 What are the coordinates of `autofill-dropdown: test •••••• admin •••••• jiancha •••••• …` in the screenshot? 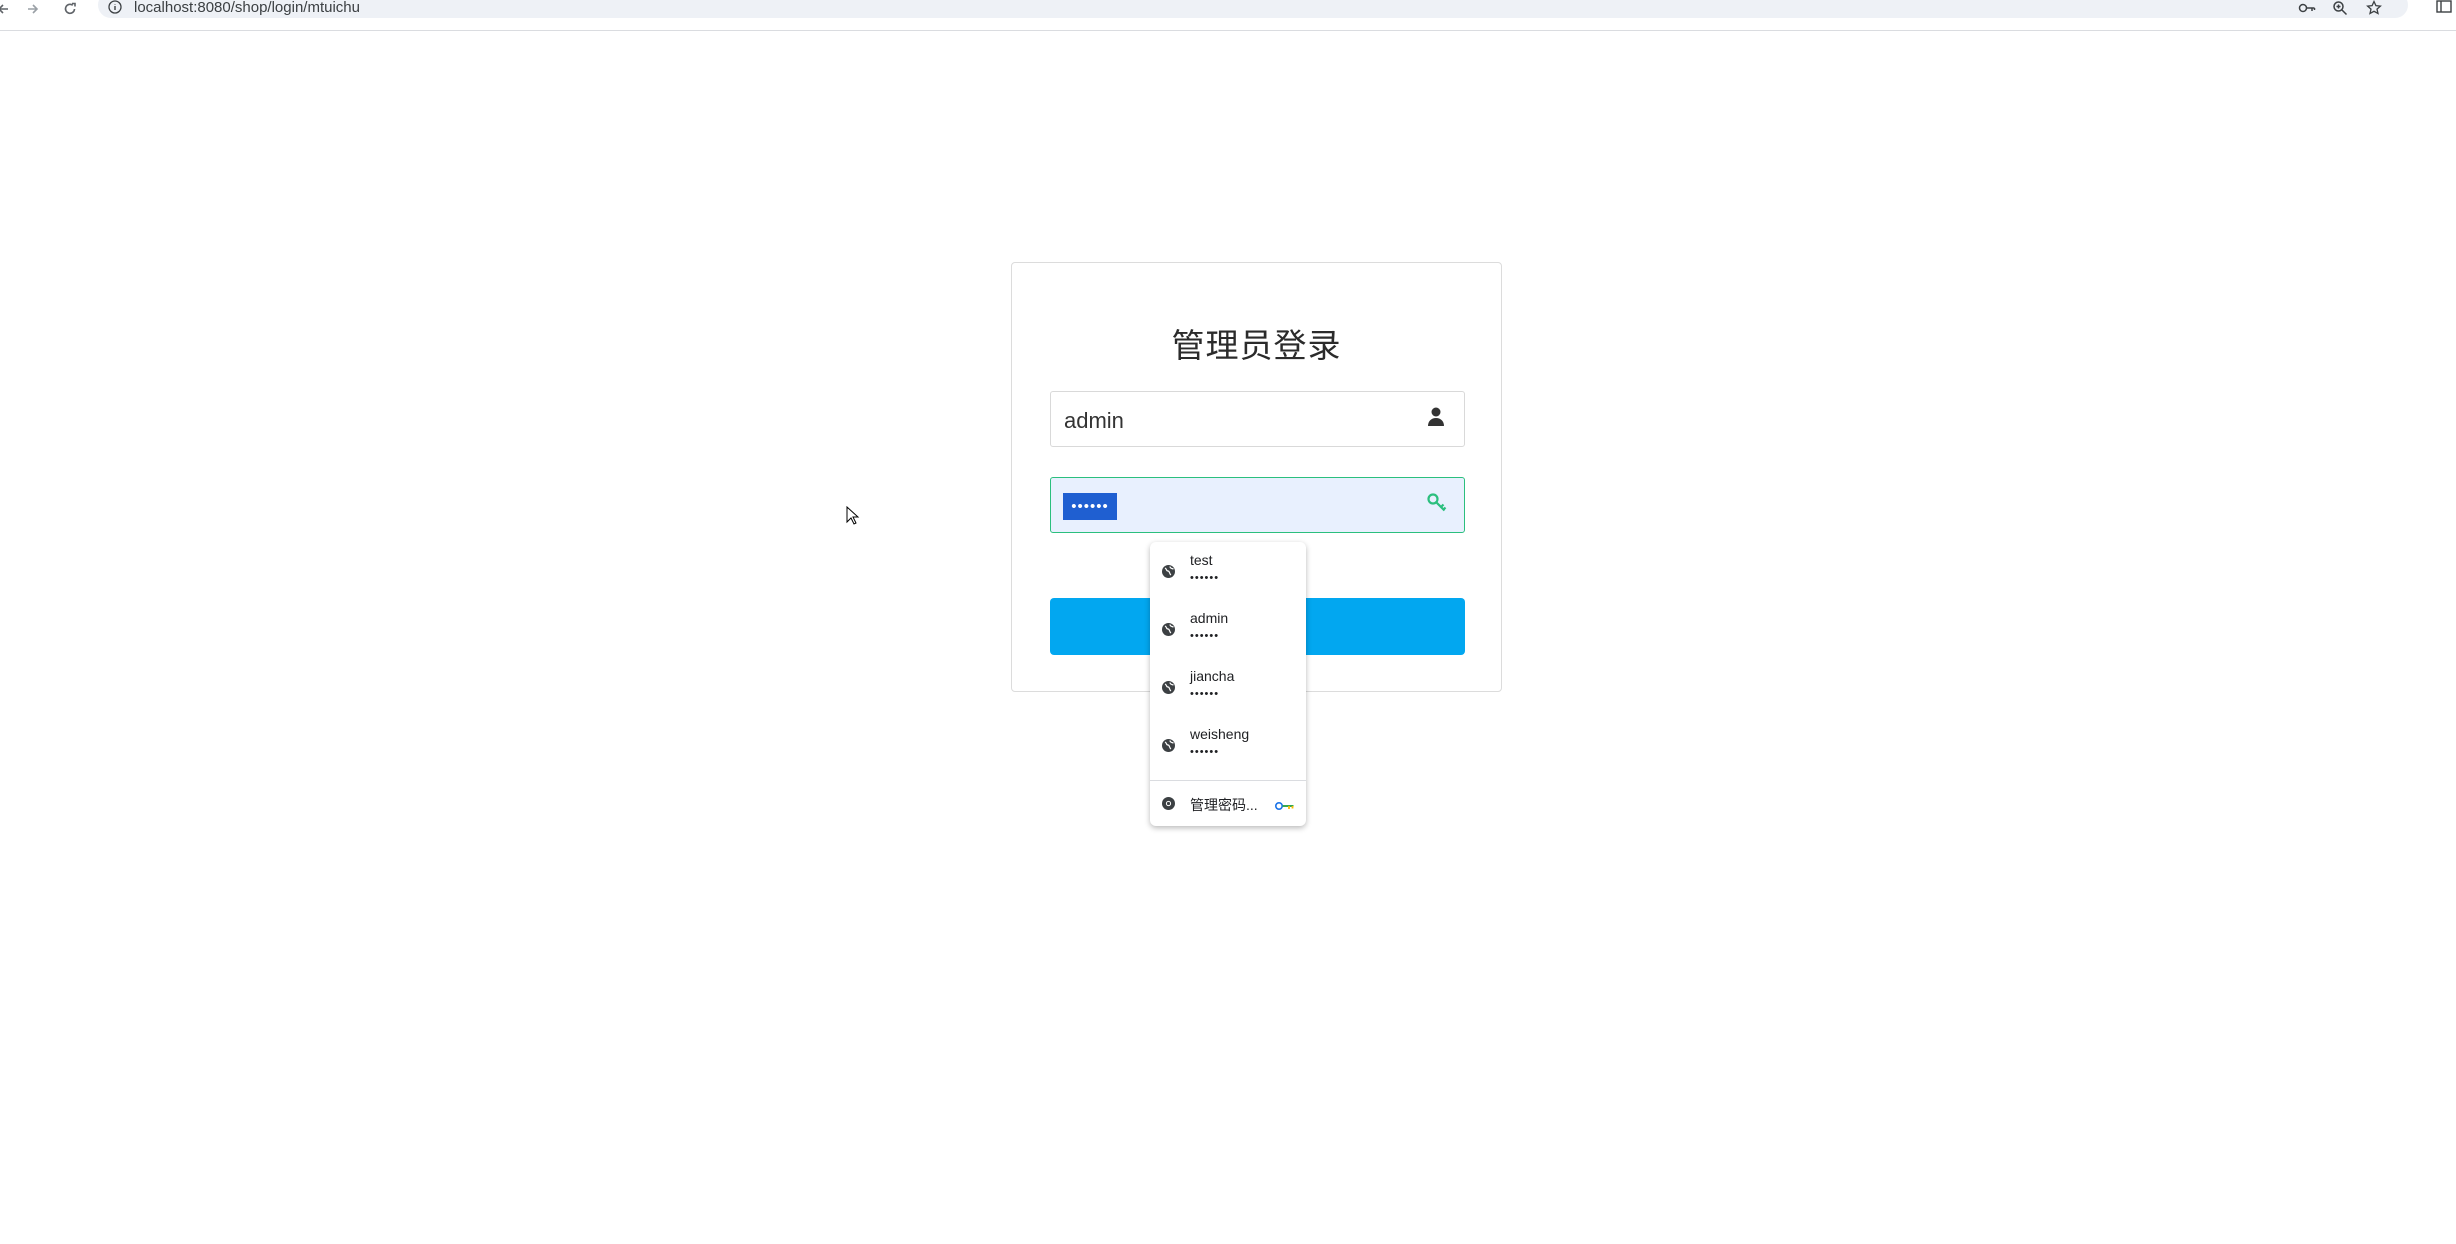 It's located at (1228, 684).